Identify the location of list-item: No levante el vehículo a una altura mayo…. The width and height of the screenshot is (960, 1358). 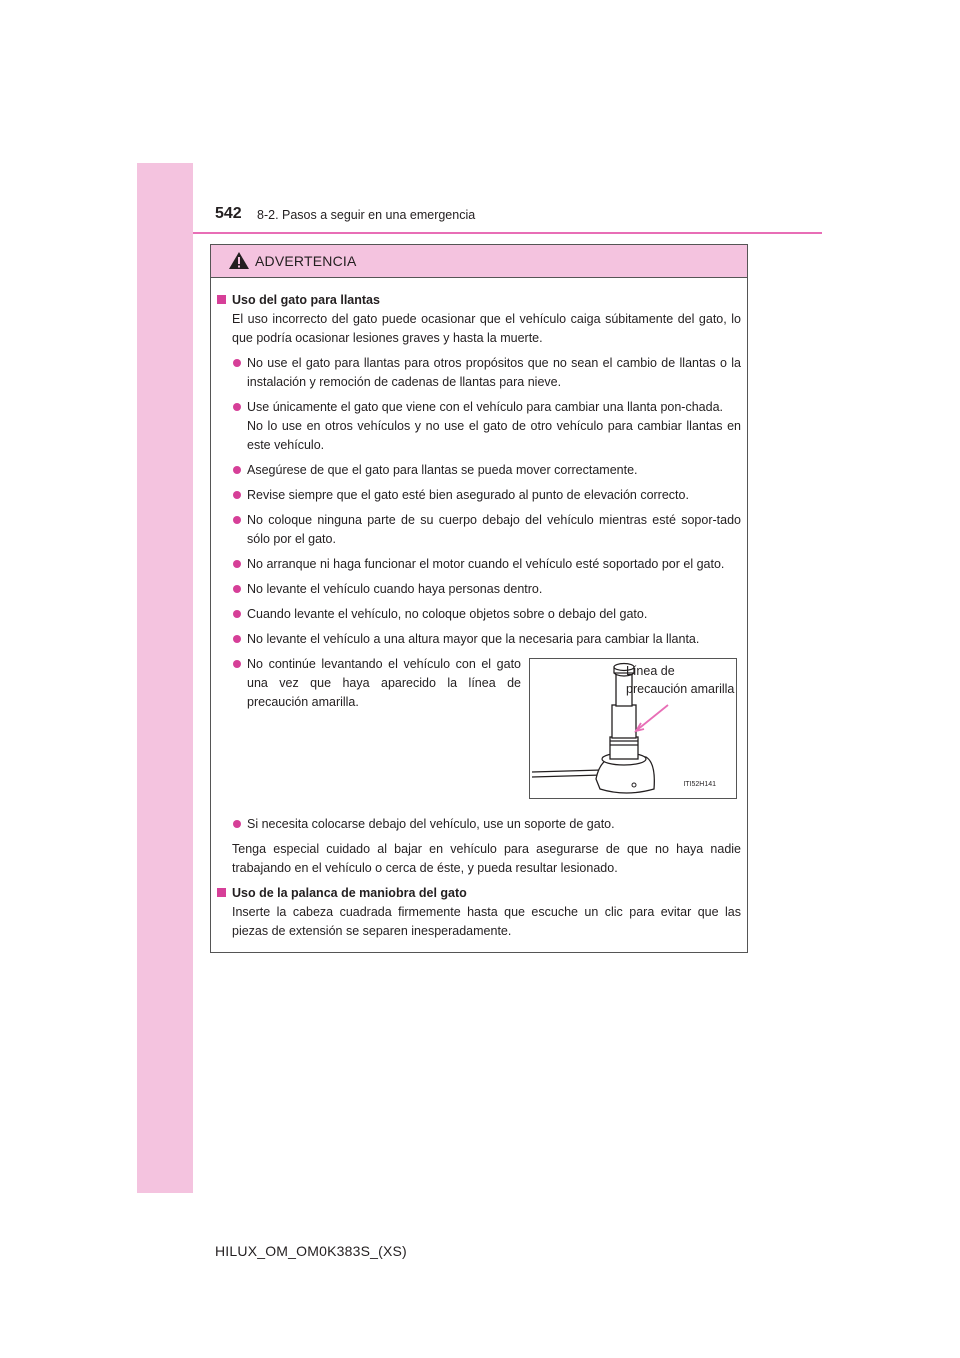
(478, 639).